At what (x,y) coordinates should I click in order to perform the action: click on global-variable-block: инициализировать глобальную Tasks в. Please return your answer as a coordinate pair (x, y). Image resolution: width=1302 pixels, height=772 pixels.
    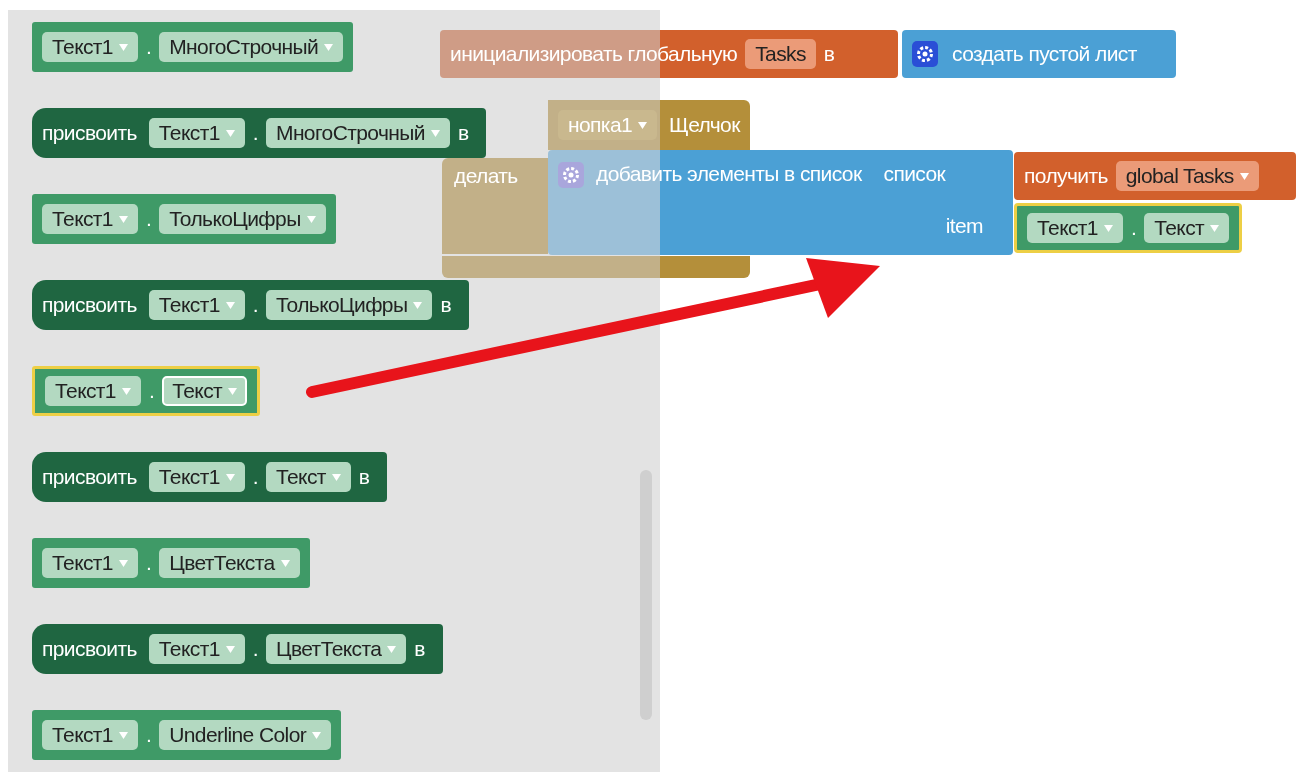
    Looking at the image, I should click on (669, 54).